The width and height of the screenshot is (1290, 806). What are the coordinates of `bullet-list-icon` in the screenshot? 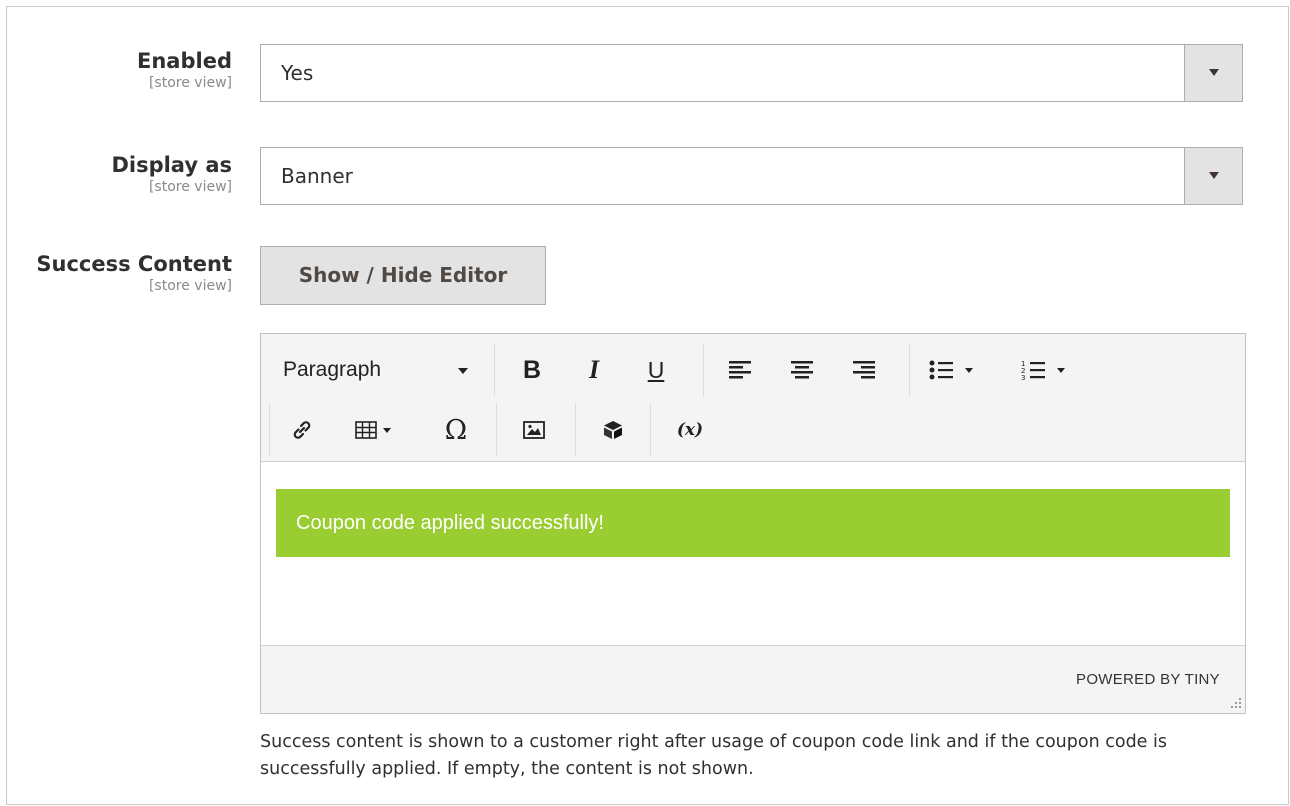 It's located at (941, 370).